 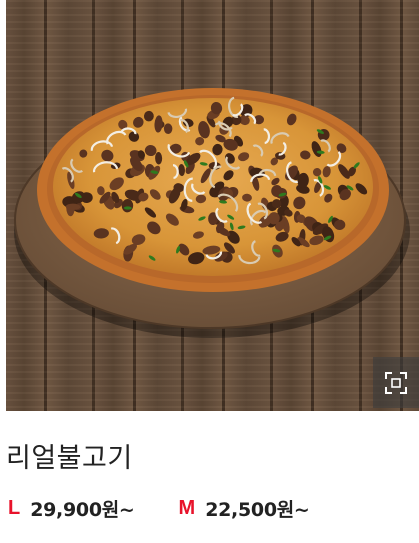 I want to click on expand-icon, so click(x=396, y=382).